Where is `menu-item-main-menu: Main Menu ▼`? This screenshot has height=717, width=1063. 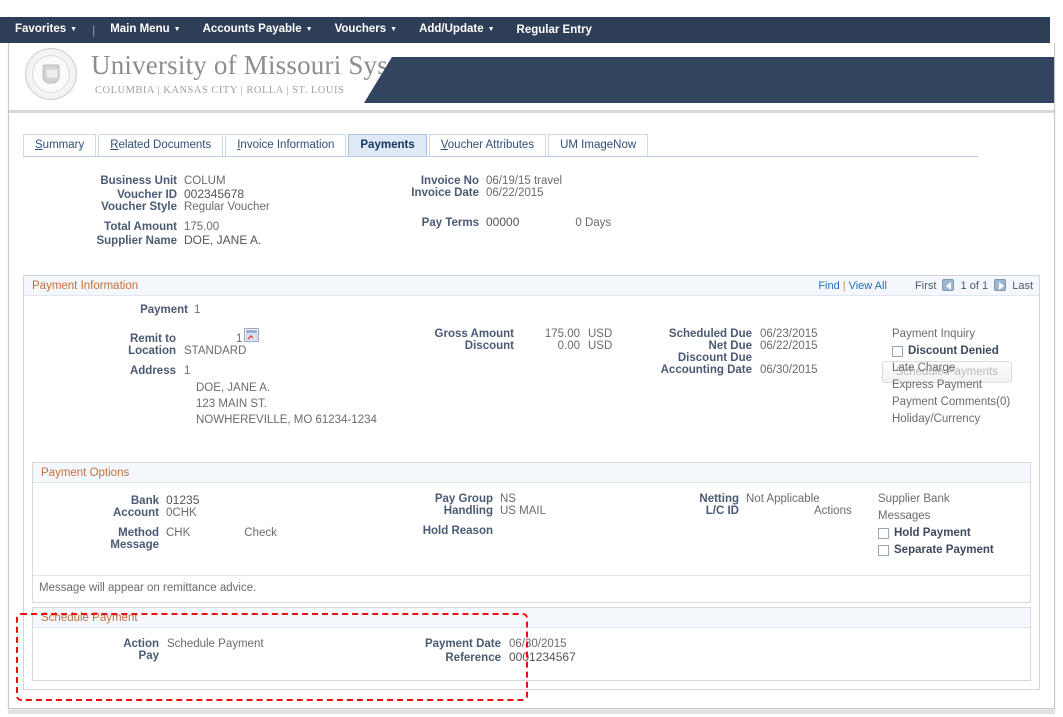 menu-item-main-menu: Main Menu ▼ is located at coordinates (145, 30).